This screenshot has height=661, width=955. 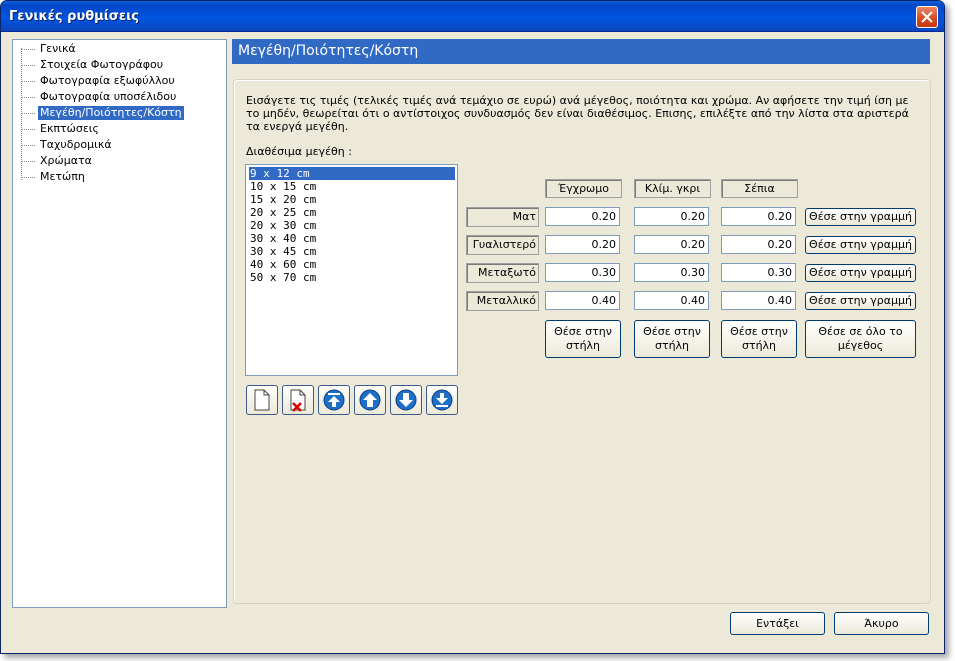 I want to click on section-header: Μεγέθη/Ποιότητες/Κόστη, so click(x=581, y=51).